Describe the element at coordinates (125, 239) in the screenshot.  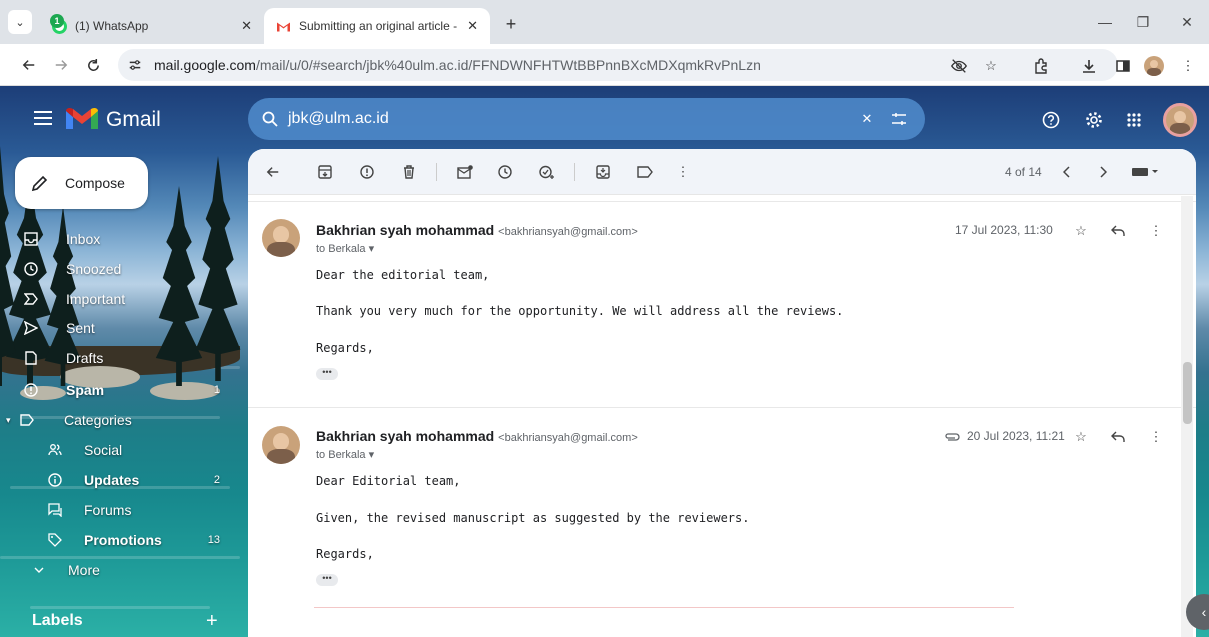
I see `sidebar-item-inbox: Inbox` at that location.